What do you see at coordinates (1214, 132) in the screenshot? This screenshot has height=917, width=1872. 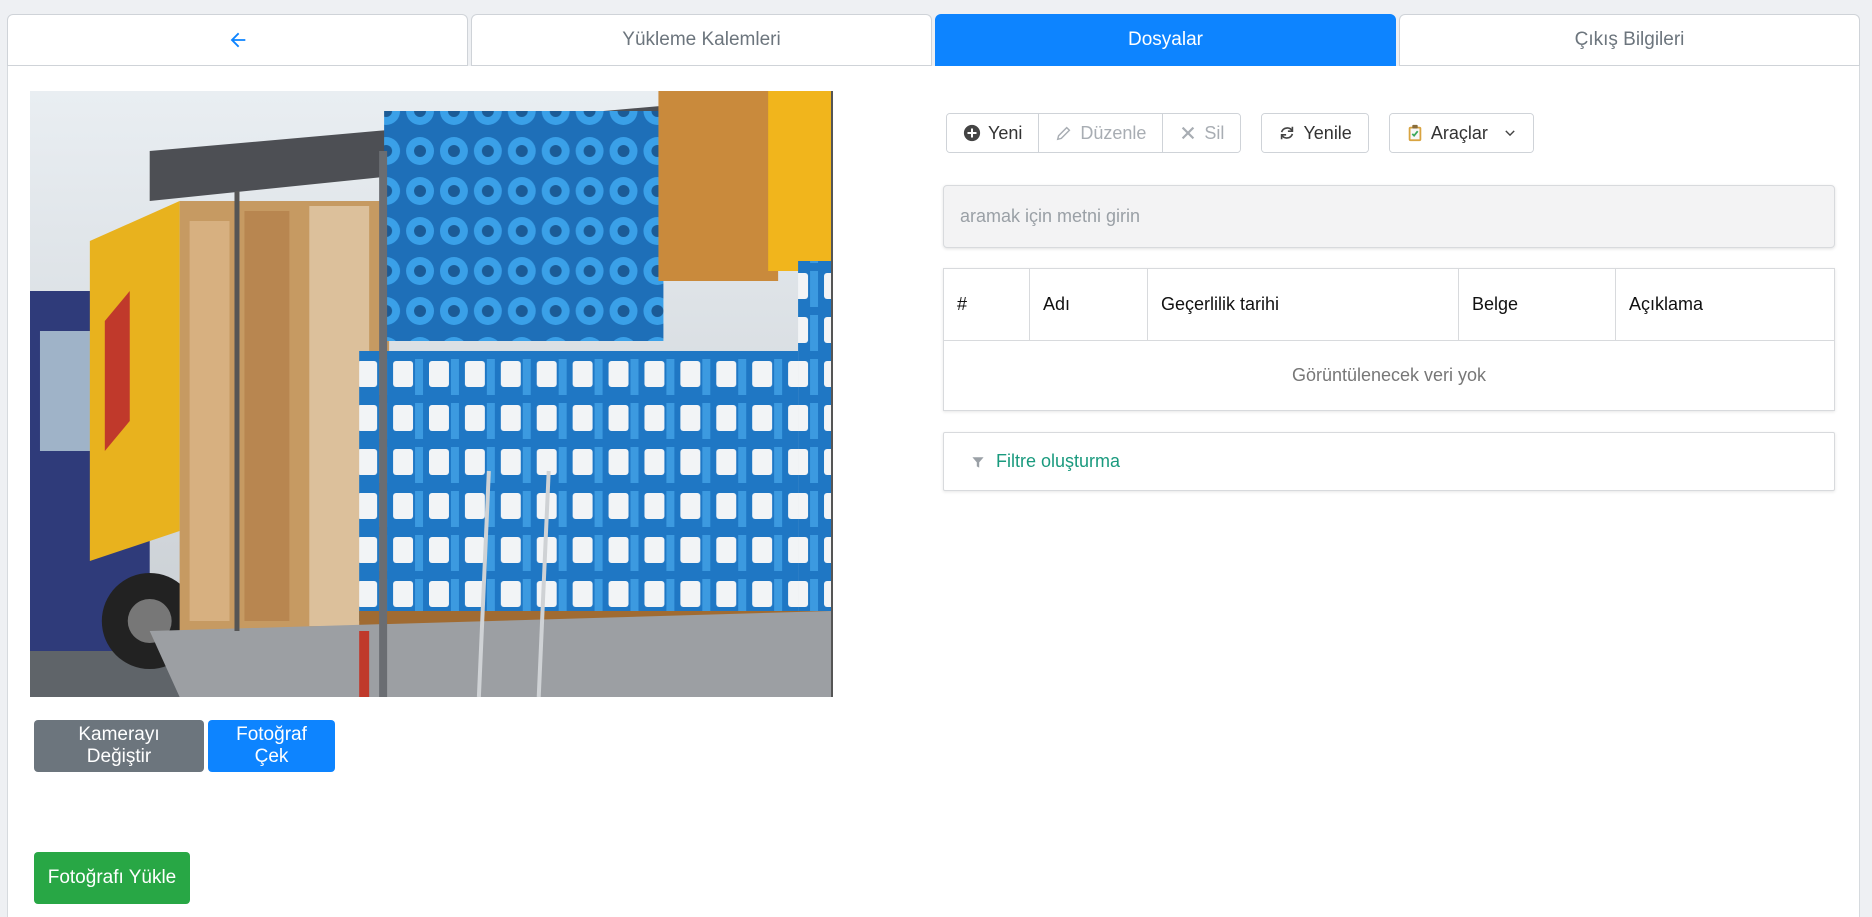 I see `delete-button-label: Sil` at bounding box center [1214, 132].